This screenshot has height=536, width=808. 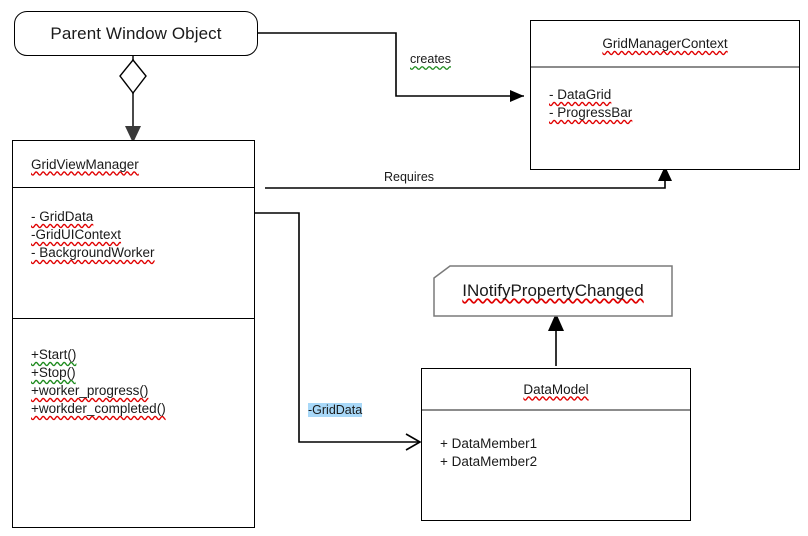 What do you see at coordinates (489, 461) in the screenshot?
I see `attribute-datamember2: + DataMember2` at bounding box center [489, 461].